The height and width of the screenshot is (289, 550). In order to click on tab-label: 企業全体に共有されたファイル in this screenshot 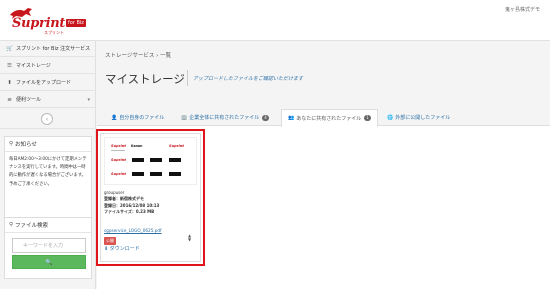, I will do `click(224, 118)`.